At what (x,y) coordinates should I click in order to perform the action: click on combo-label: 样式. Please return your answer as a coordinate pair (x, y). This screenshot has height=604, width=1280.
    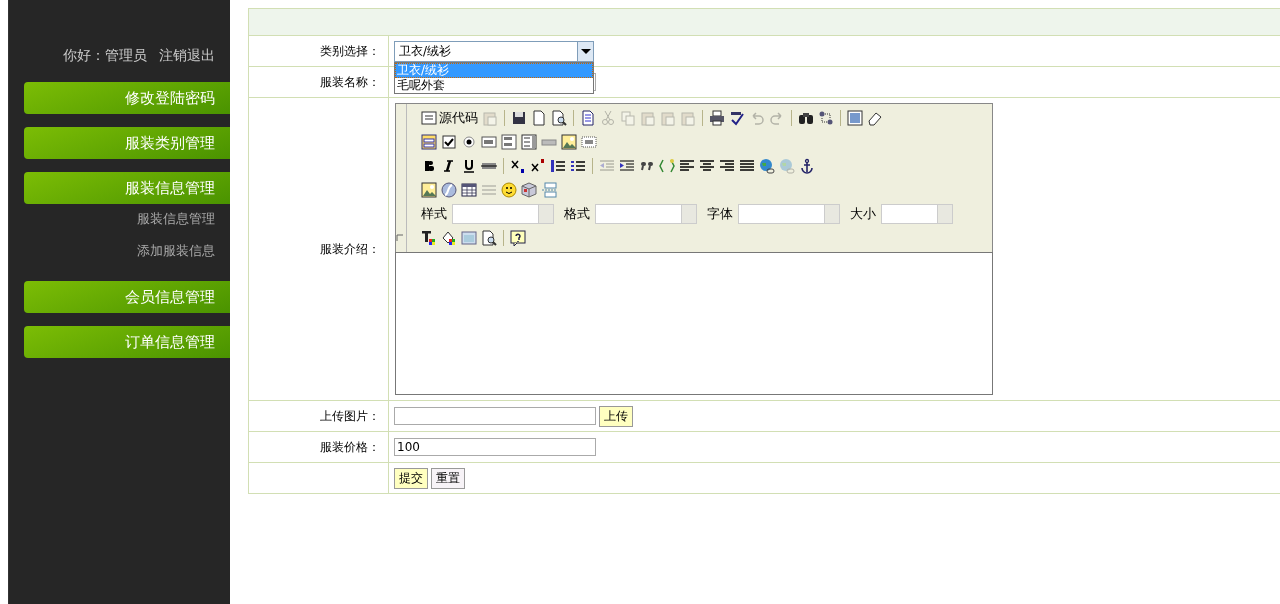
    Looking at the image, I should click on (434, 214).